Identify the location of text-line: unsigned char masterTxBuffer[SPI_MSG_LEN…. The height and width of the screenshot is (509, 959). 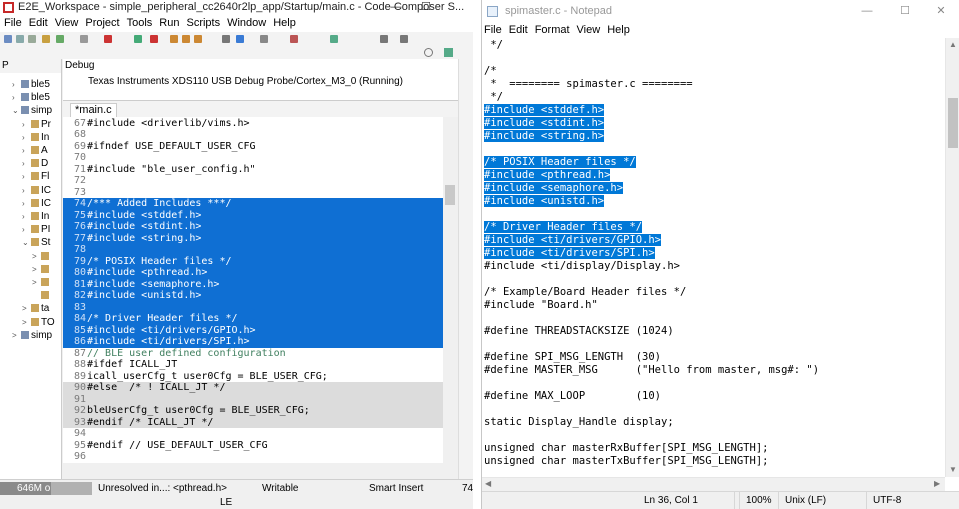
(626, 461).